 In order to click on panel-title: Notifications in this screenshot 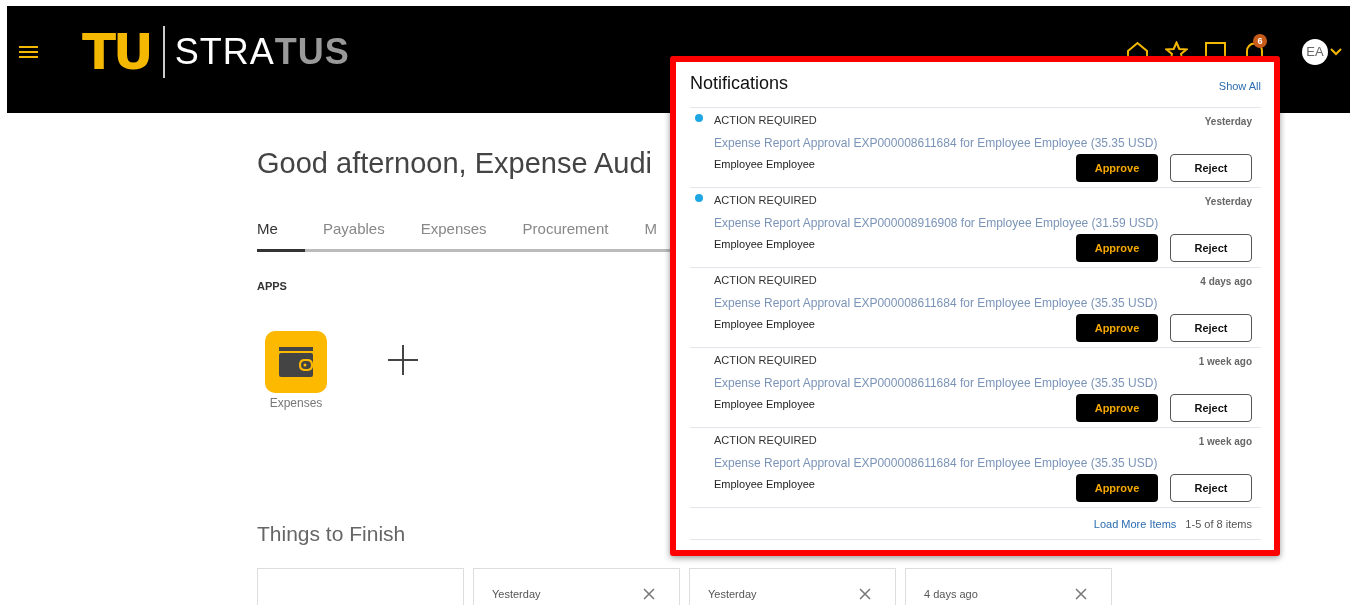, I will do `click(739, 83)`.